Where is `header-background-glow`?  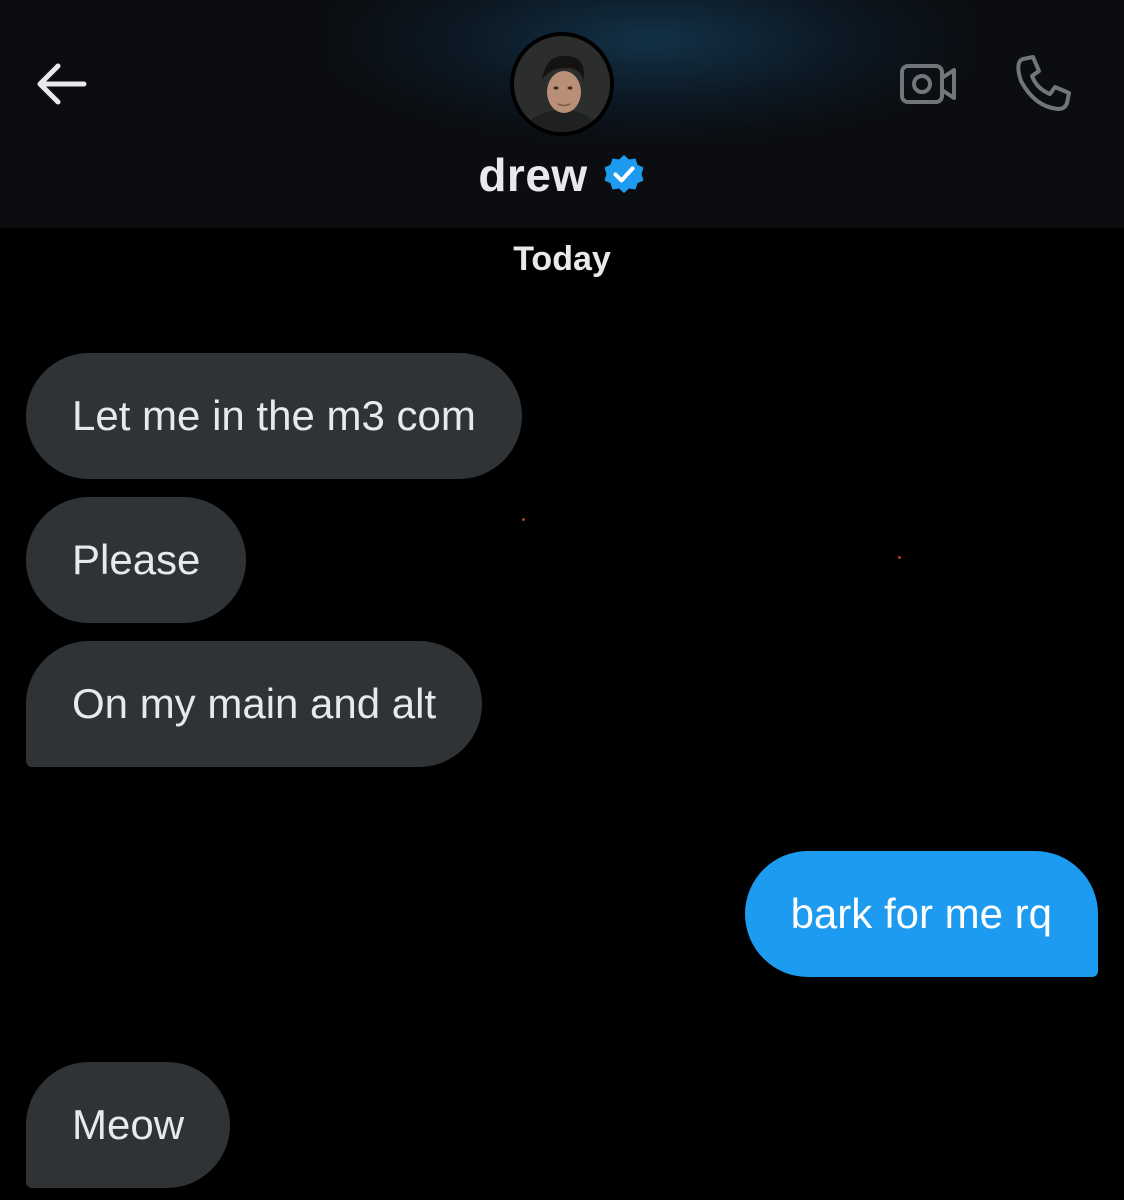
header-background-glow is located at coordinates (650, 70).